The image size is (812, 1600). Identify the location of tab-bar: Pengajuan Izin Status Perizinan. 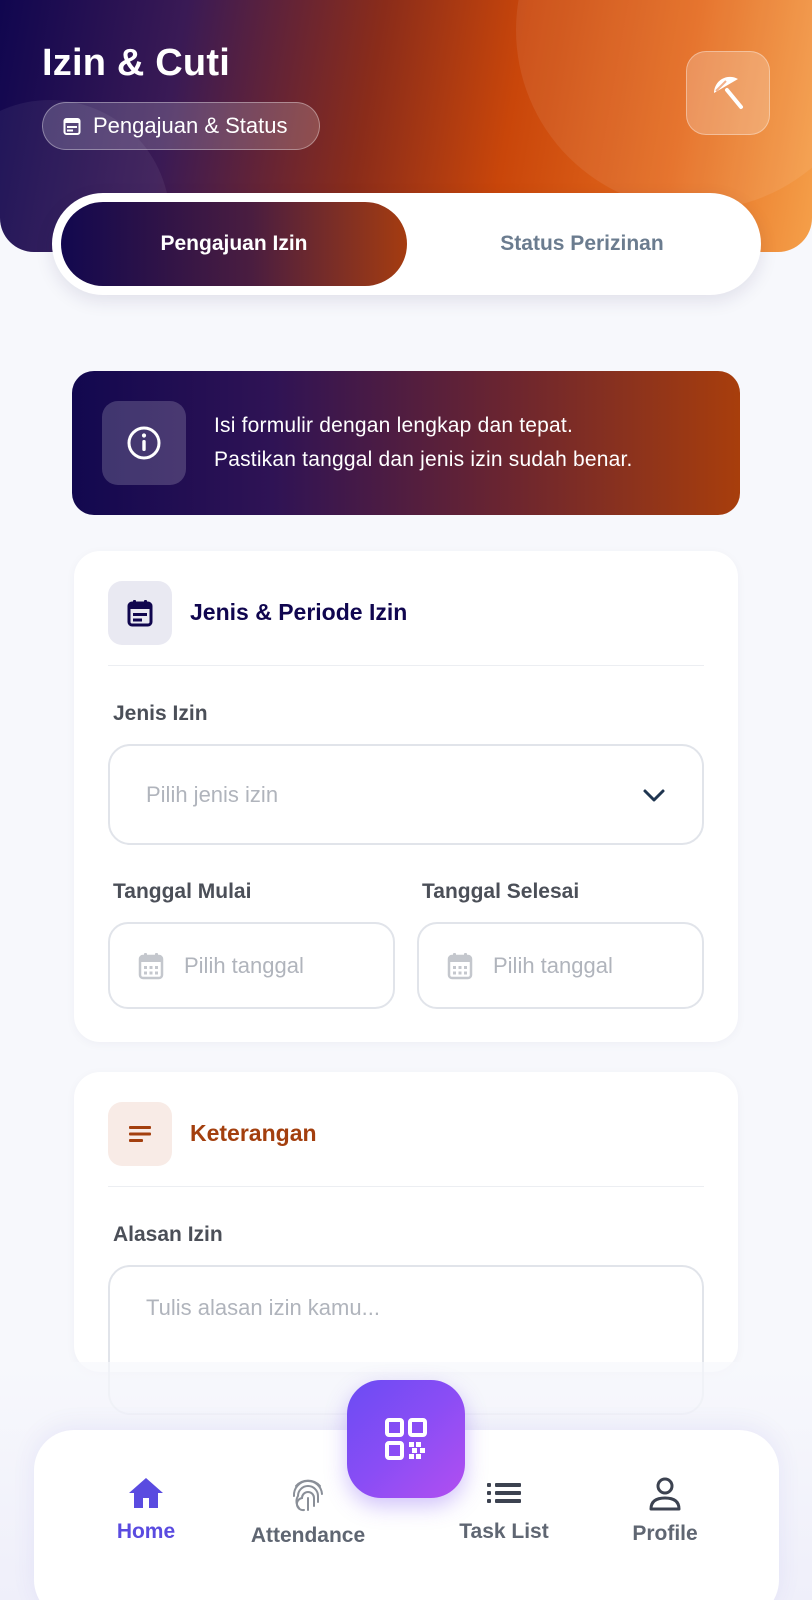
(406, 244).